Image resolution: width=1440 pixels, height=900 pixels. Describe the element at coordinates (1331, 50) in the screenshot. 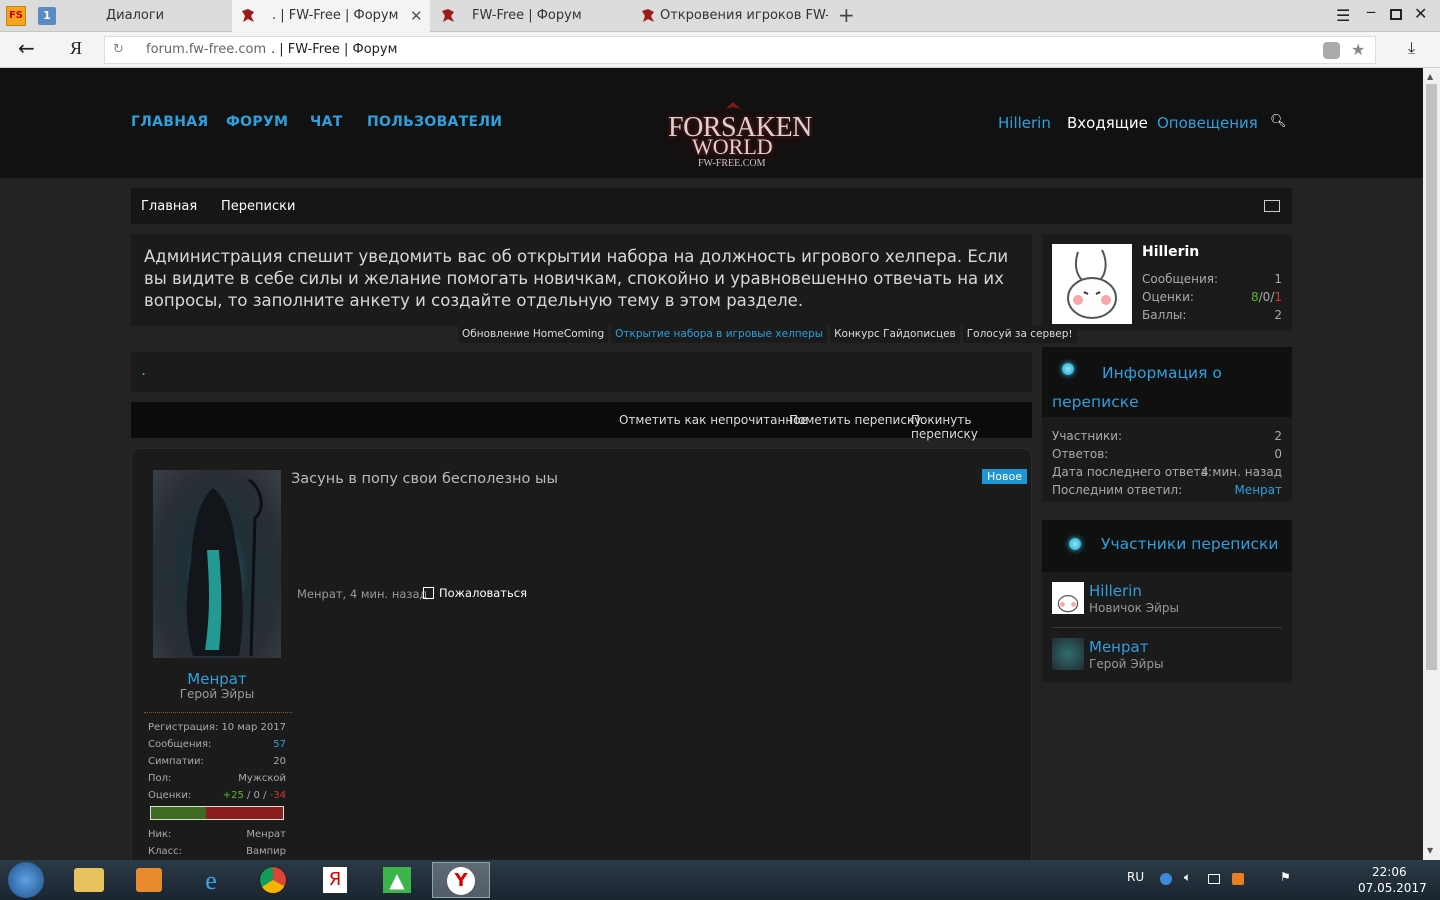

I see `site-protect-icon` at that location.